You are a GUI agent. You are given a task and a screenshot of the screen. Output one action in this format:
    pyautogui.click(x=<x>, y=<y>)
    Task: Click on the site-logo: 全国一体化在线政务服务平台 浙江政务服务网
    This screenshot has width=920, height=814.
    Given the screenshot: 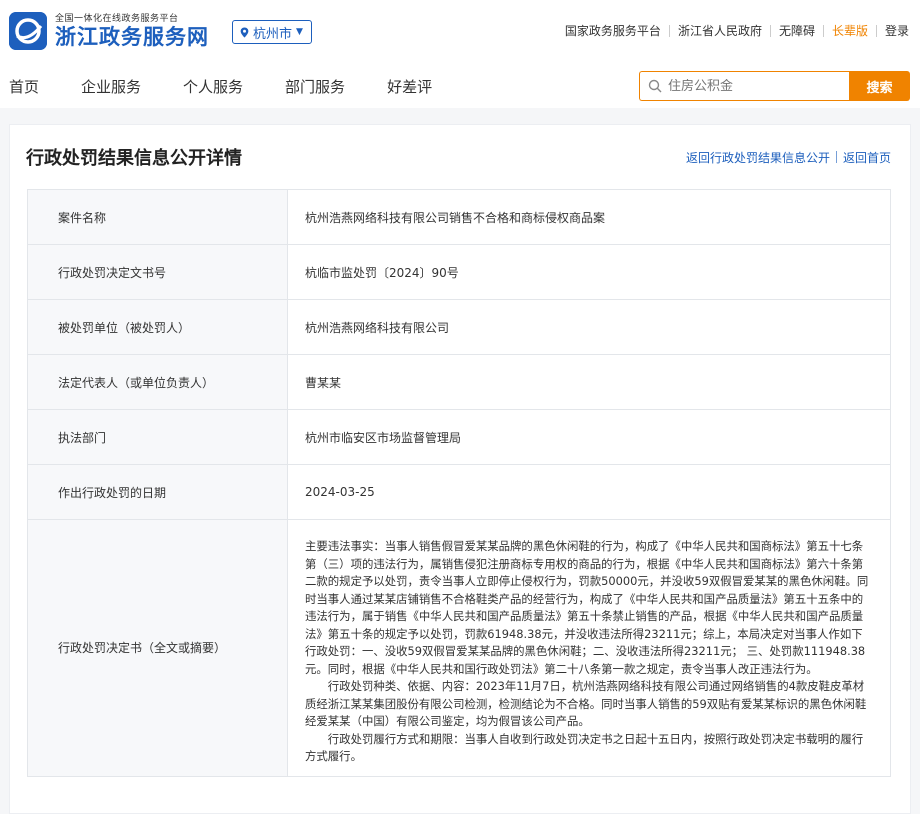 What is the action you would take?
    pyautogui.click(x=109, y=31)
    